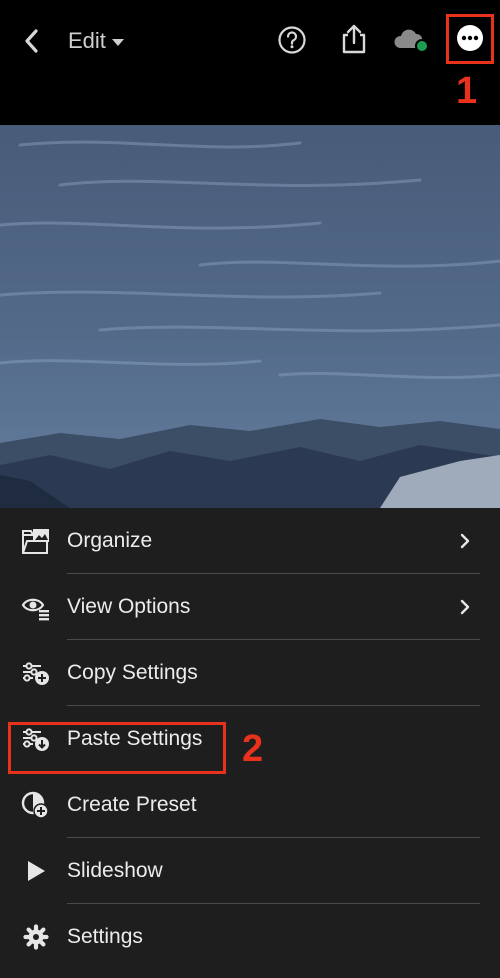 The height and width of the screenshot is (978, 500). What do you see at coordinates (117, 42) in the screenshot?
I see `caret-down-icon` at bounding box center [117, 42].